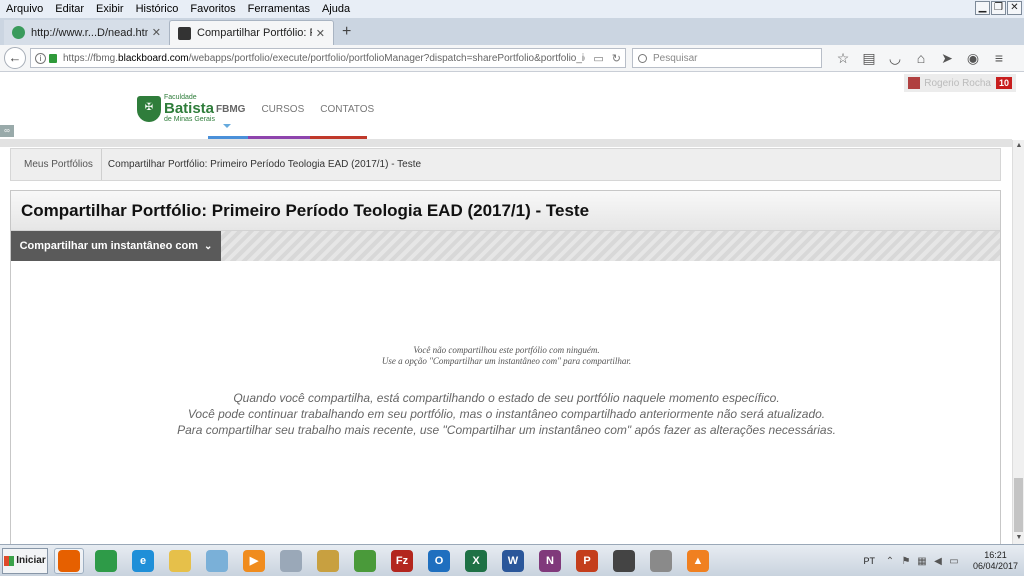 The height and width of the screenshot is (576, 1024). What do you see at coordinates (513, 561) in the screenshot?
I see `word-icon: W` at bounding box center [513, 561].